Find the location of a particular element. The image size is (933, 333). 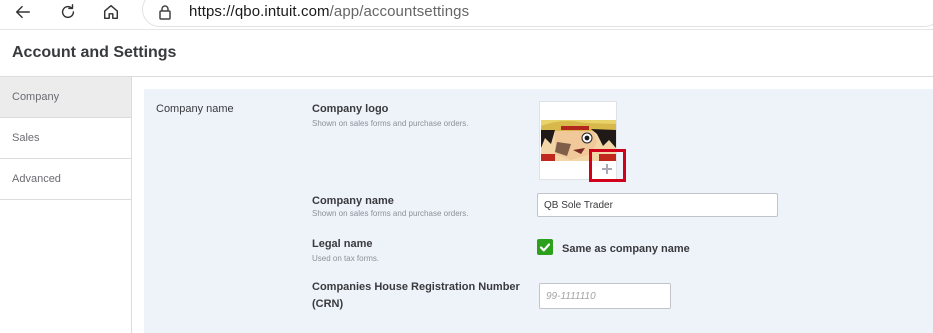

reload-button is located at coordinates (68, 12).